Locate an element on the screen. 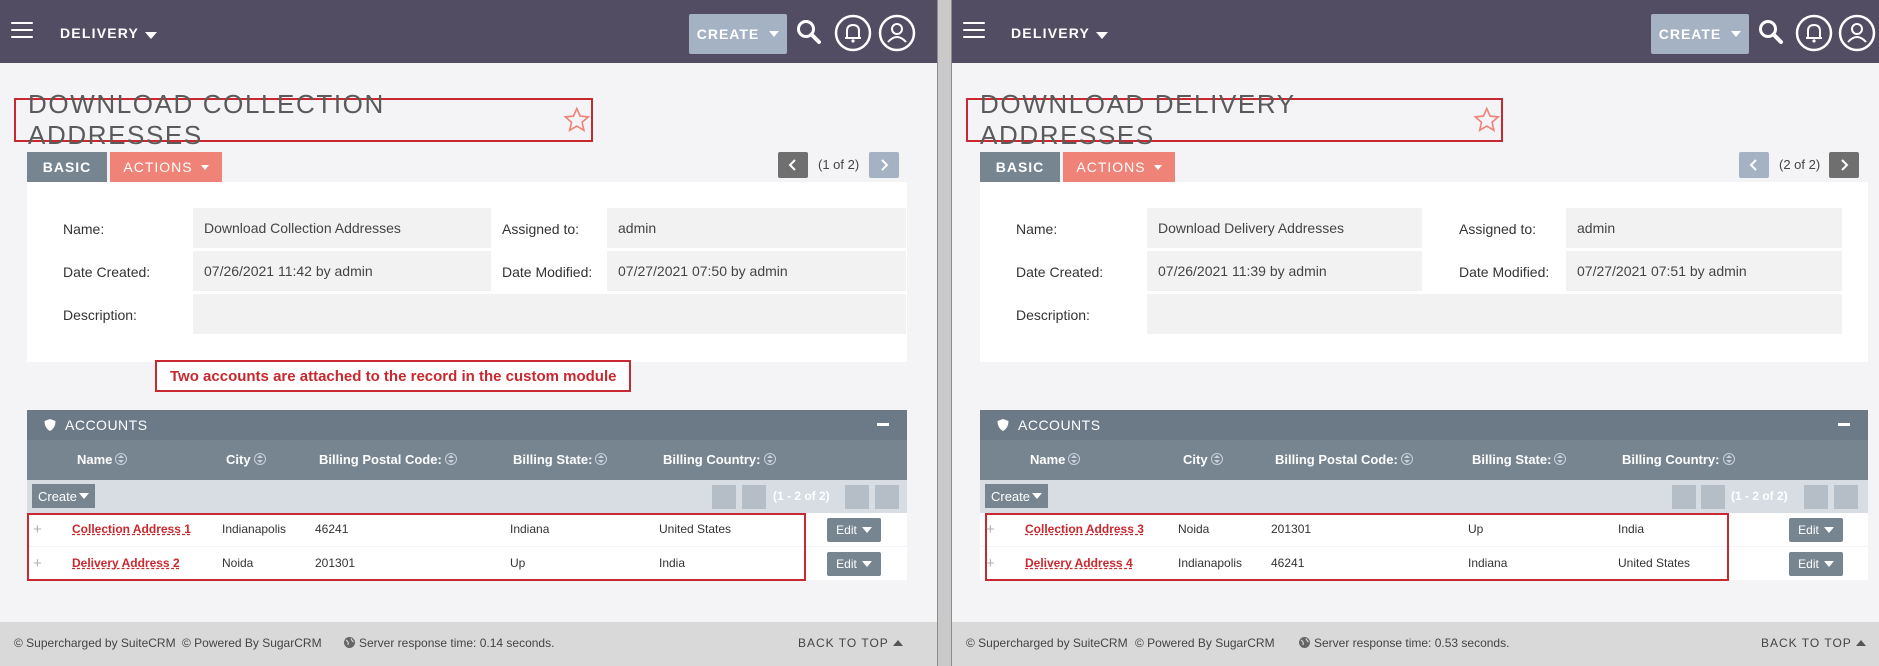 The width and height of the screenshot is (1879, 666). subpanel-toolbar: Create (1 - 2 of 2) is located at coordinates (467, 496).